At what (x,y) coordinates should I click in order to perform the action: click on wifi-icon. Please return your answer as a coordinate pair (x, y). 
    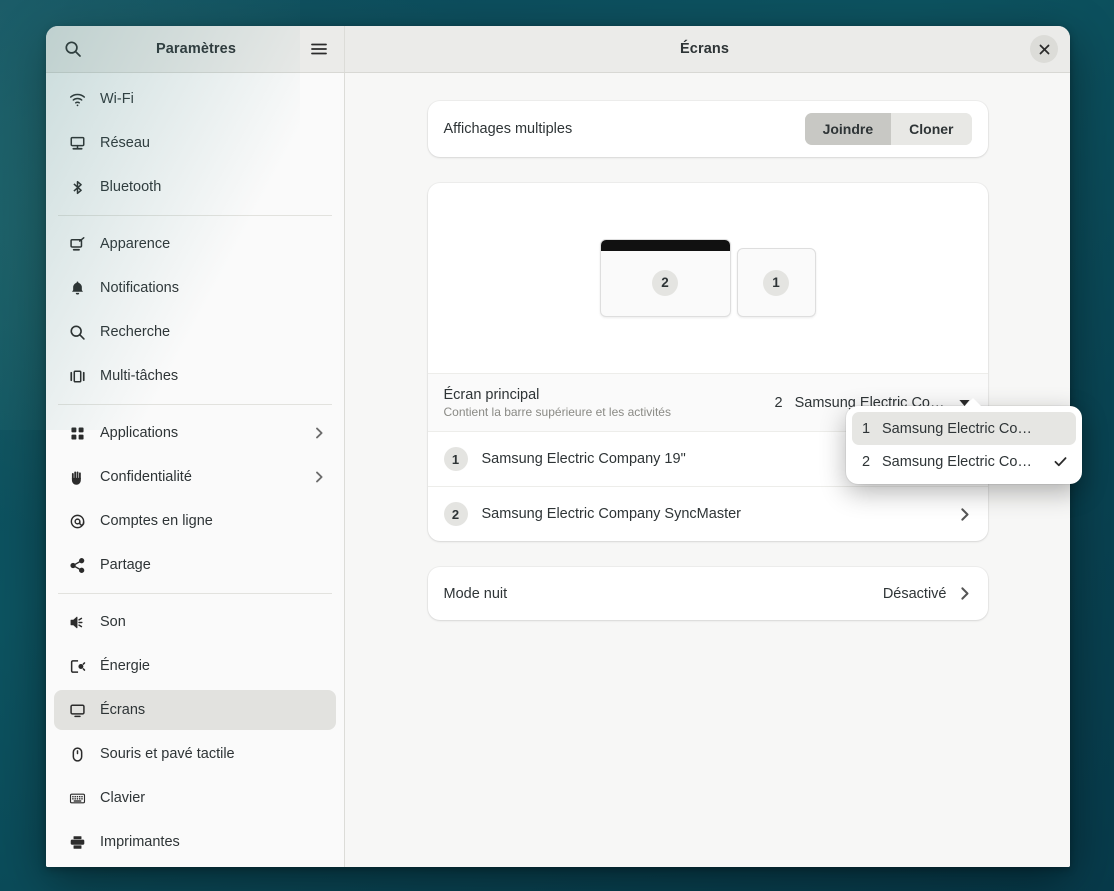
    Looking at the image, I should click on (77, 99).